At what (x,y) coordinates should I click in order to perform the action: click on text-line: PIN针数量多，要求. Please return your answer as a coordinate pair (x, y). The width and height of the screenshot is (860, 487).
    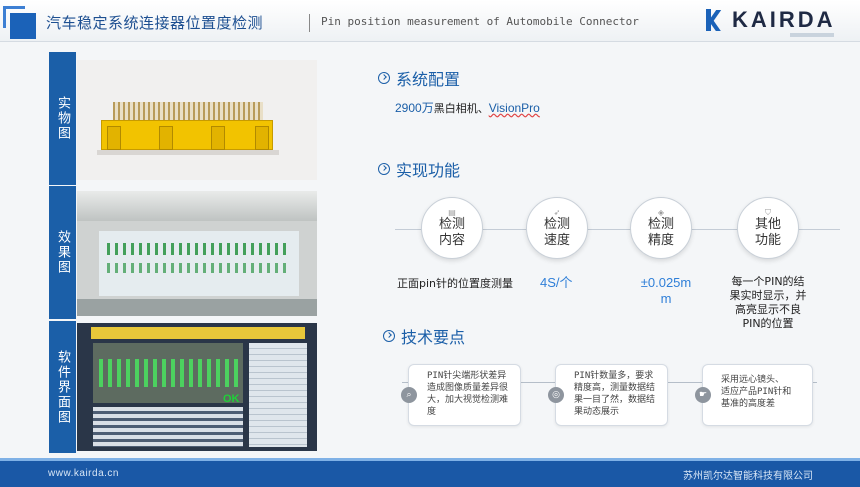
    Looking at the image, I should click on (614, 376).